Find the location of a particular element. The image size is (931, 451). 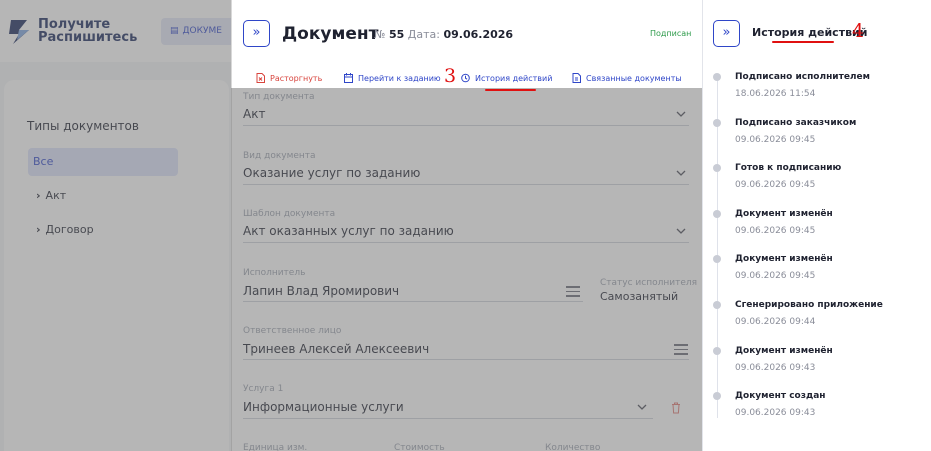

collapse-history-button: » is located at coordinates (726, 33).